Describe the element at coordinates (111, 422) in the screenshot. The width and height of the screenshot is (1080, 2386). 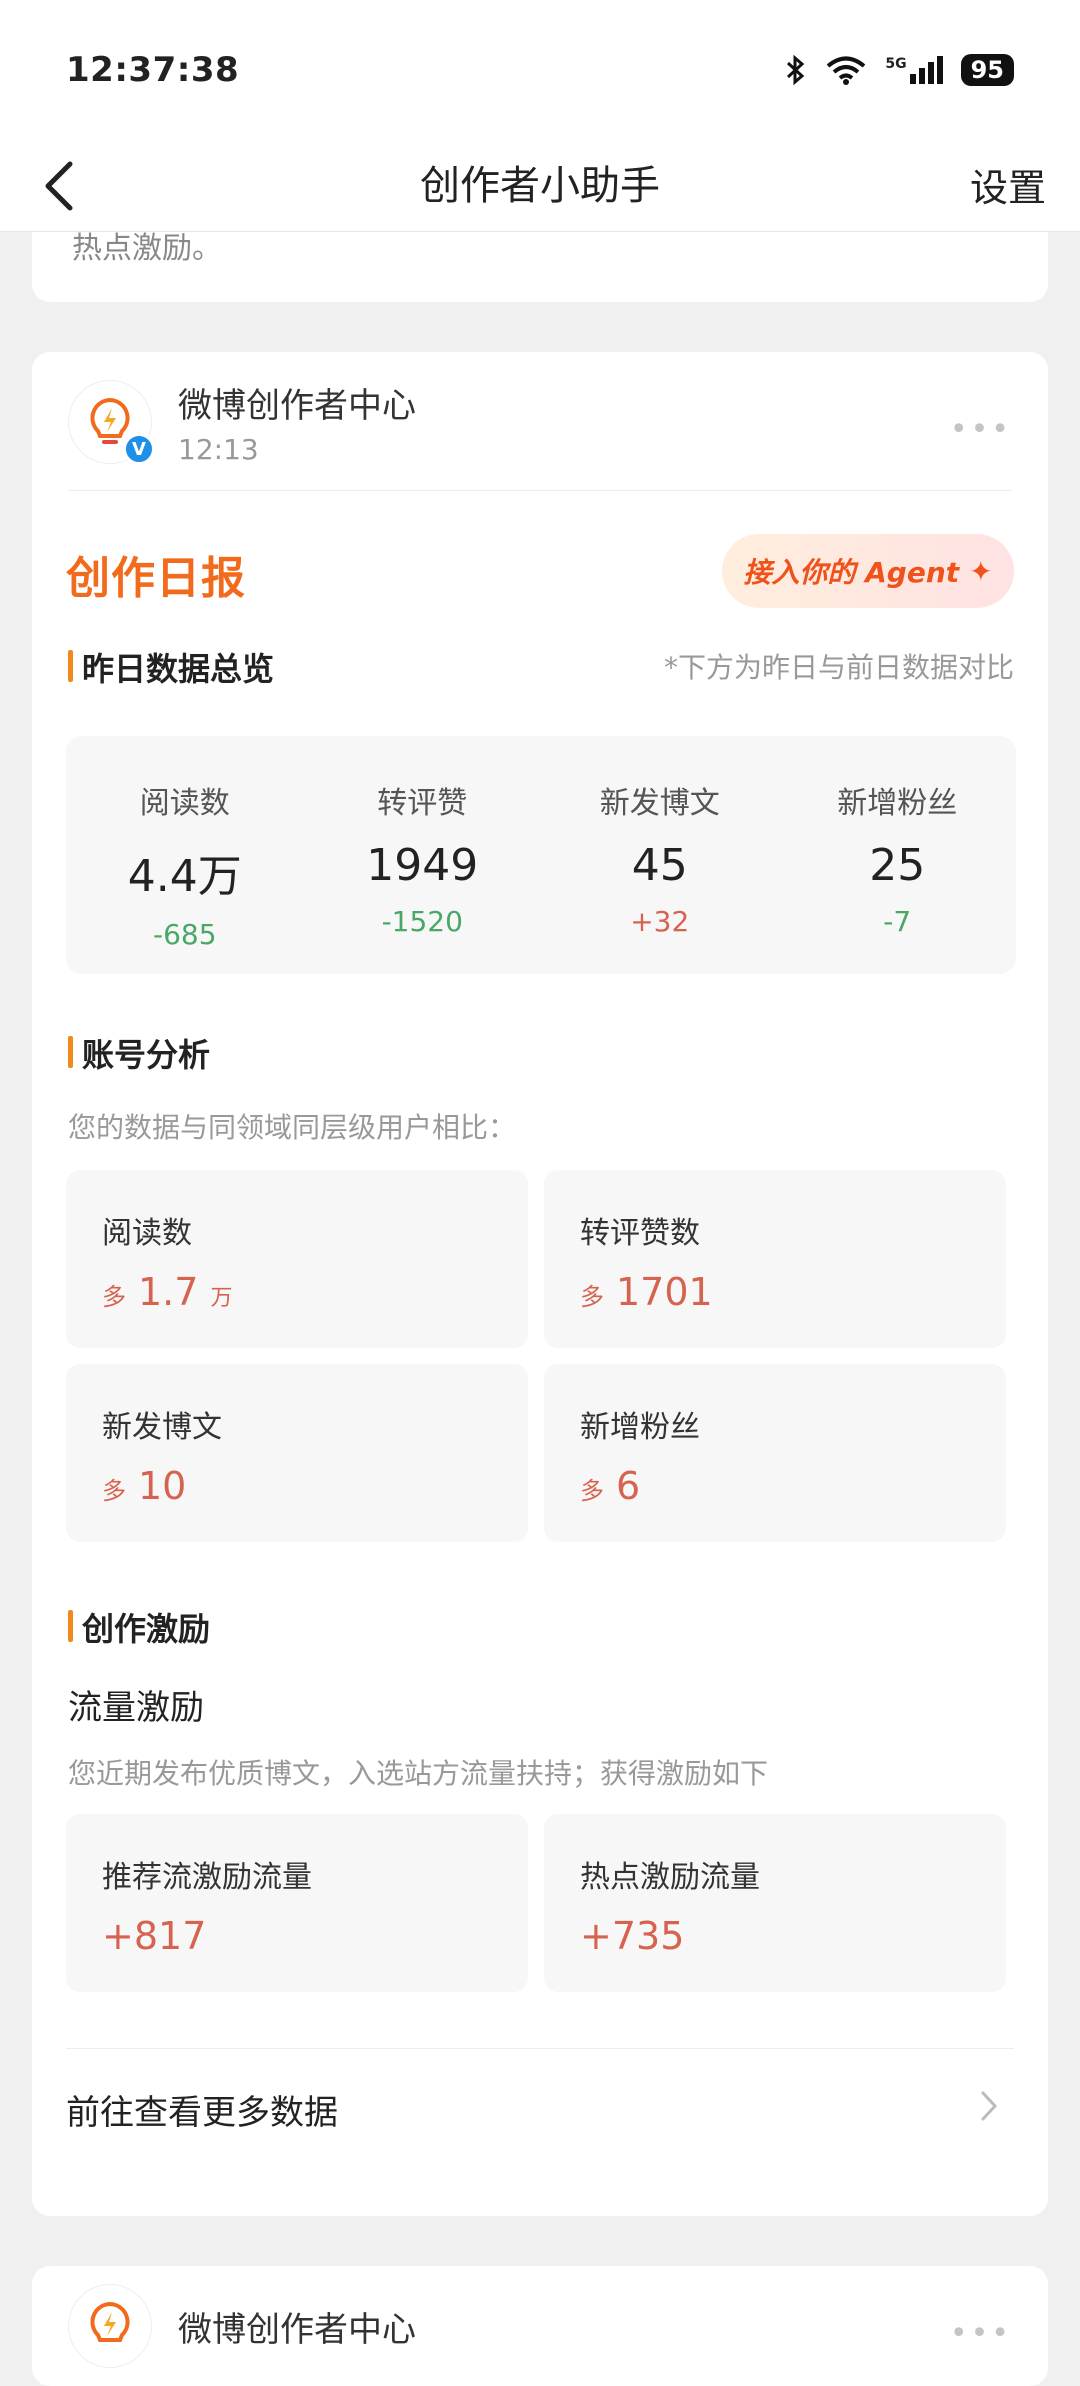
I see `avatar: V` at that location.